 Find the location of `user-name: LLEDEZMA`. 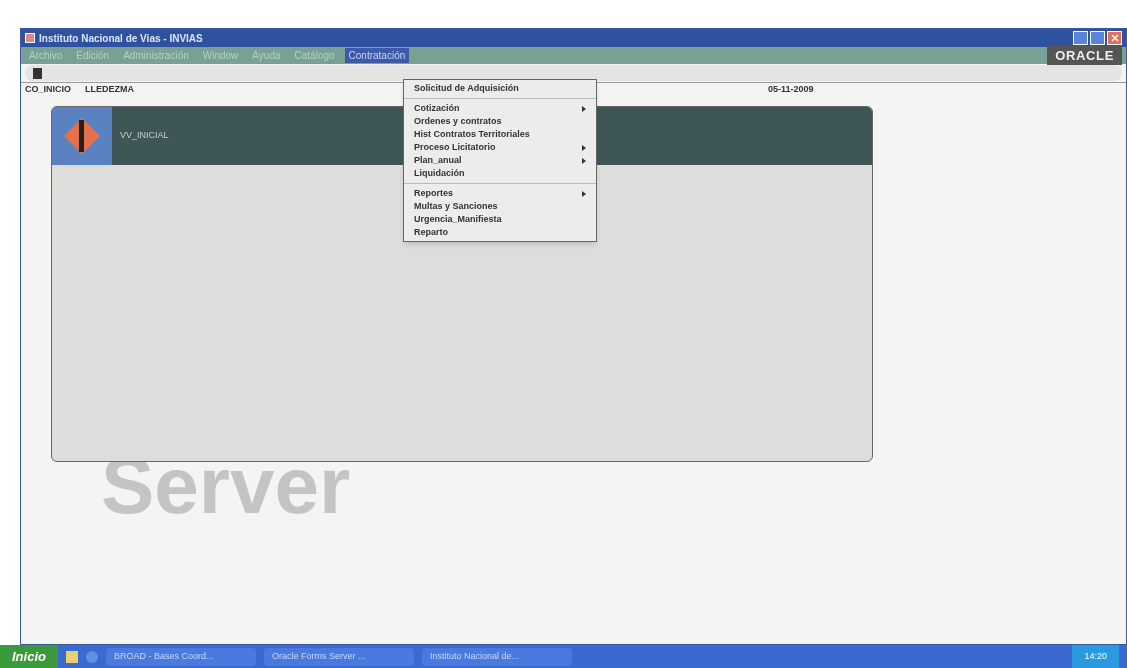

user-name: LLEDEZMA is located at coordinates (109, 89).